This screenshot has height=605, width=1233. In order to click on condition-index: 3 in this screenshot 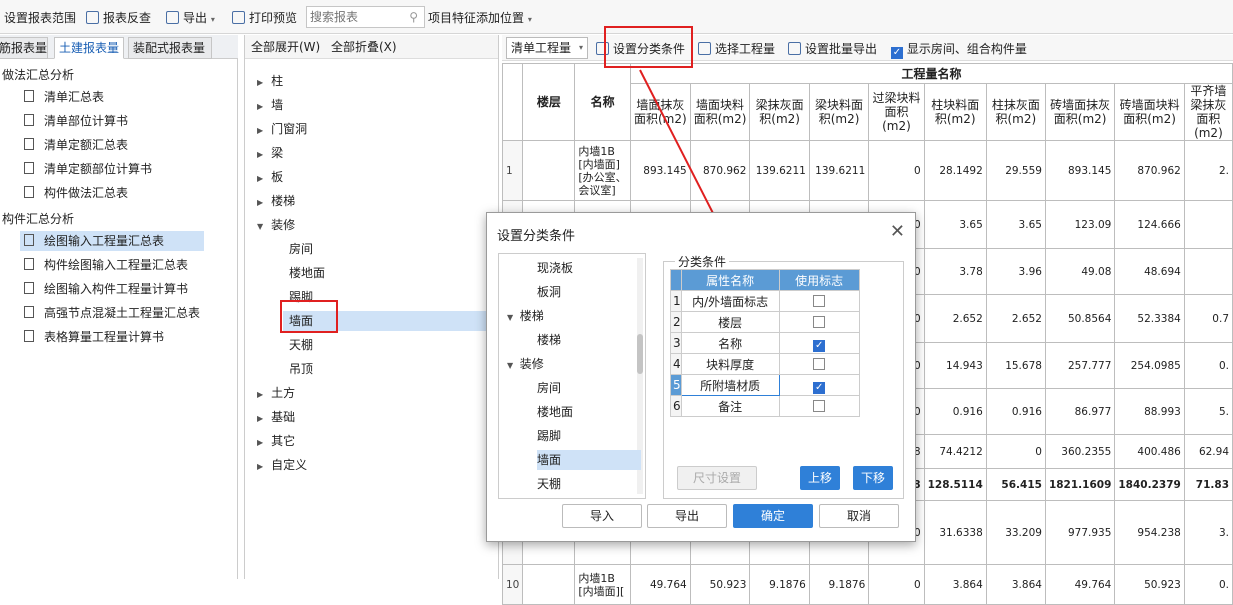, I will do `click(676, 343)`.